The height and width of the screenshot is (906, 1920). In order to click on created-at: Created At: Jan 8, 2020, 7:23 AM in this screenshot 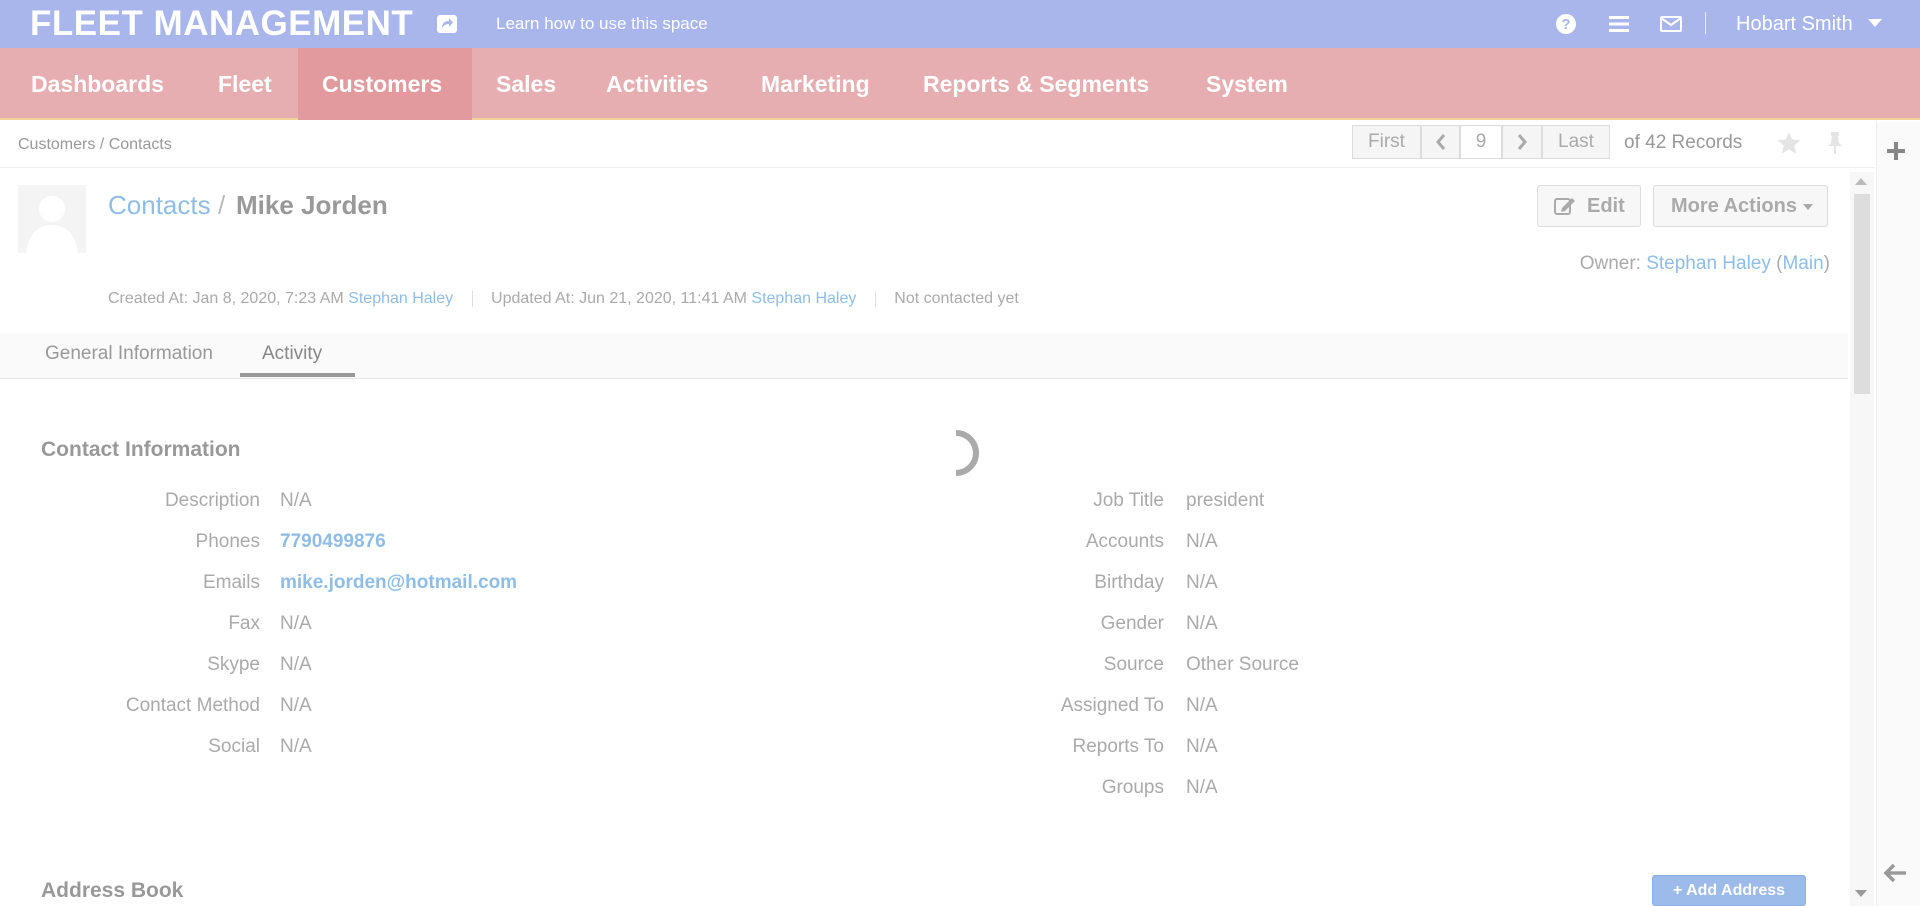, I will do `click(226, 298)`.